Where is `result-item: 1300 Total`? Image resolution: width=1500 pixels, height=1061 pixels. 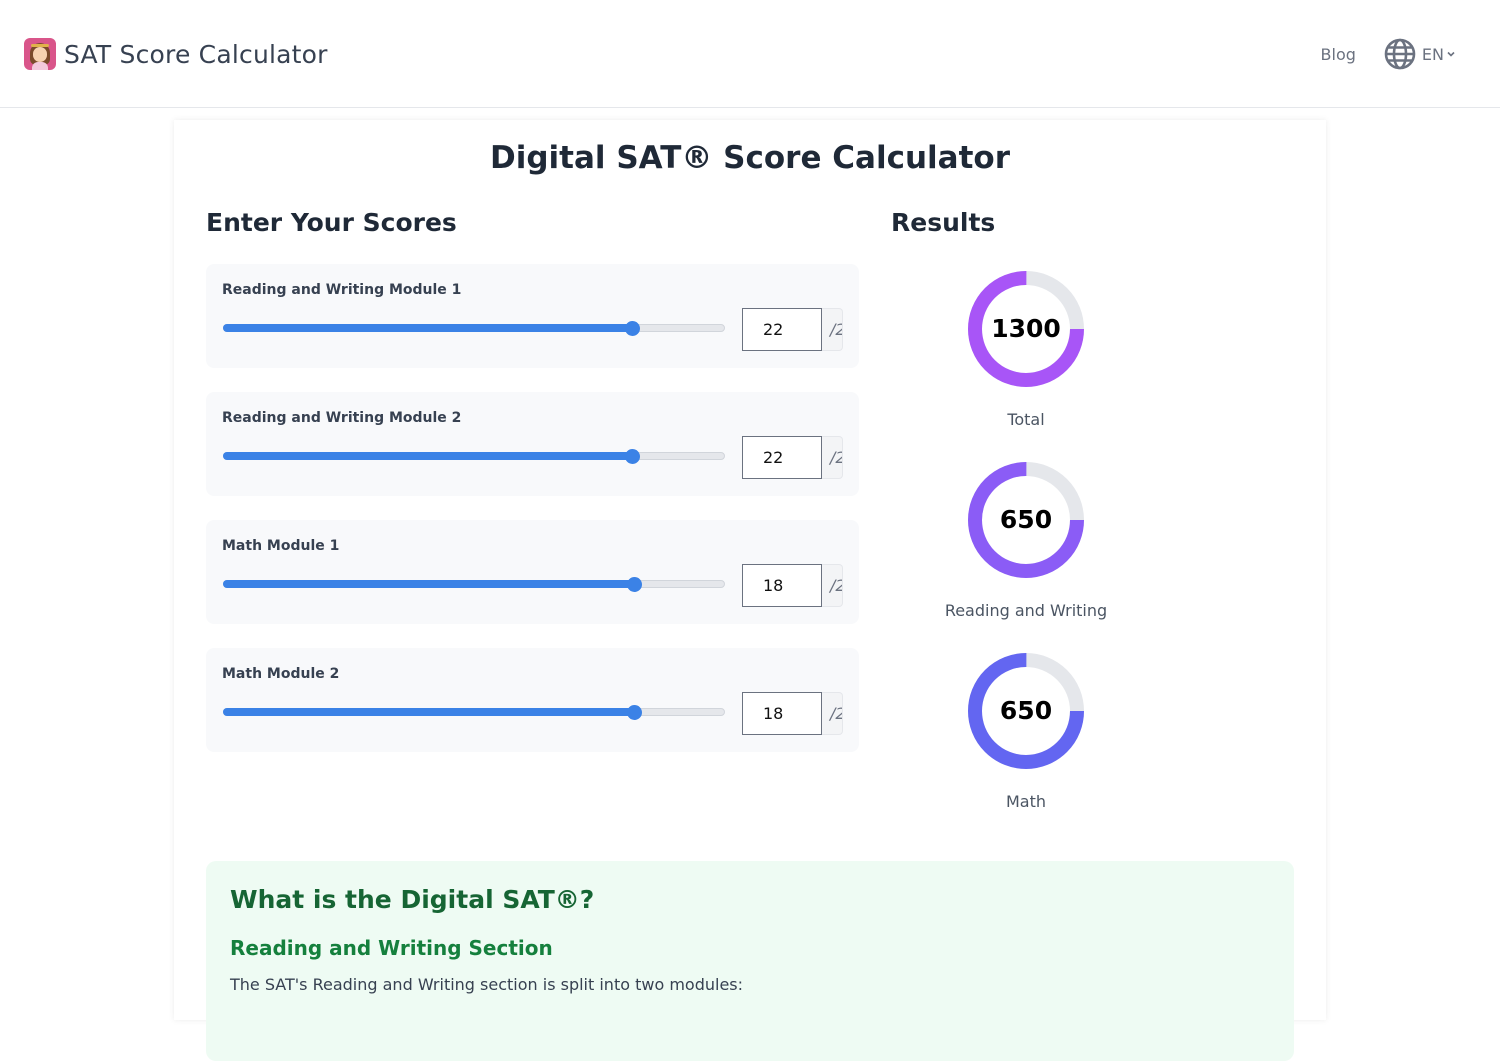
result-item: 1300 Total is located at coordinates (1026, 349).